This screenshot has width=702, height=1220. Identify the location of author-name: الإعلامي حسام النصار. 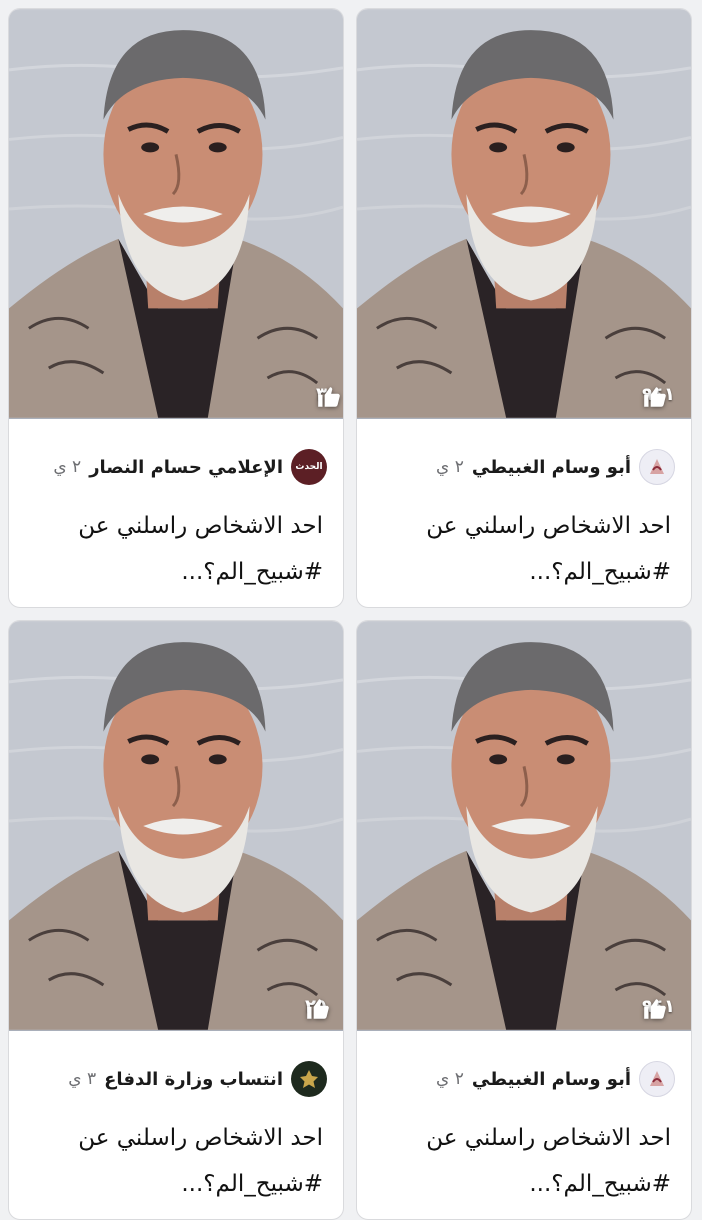
(186, 467).